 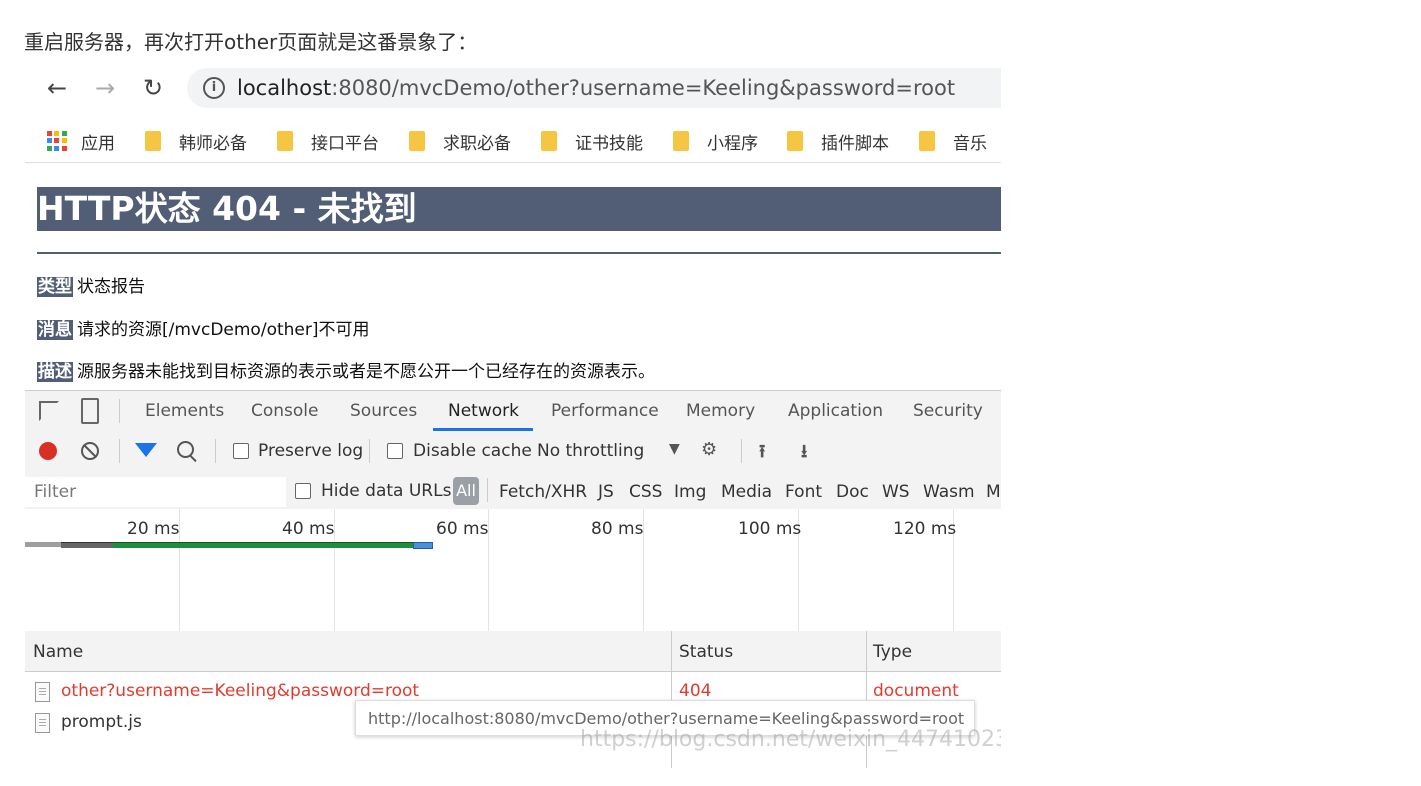 What do you see at coordinates (645, 492) in the screenshot?
I see `filter-type-css: CSS` at bounding box center [645, 492].